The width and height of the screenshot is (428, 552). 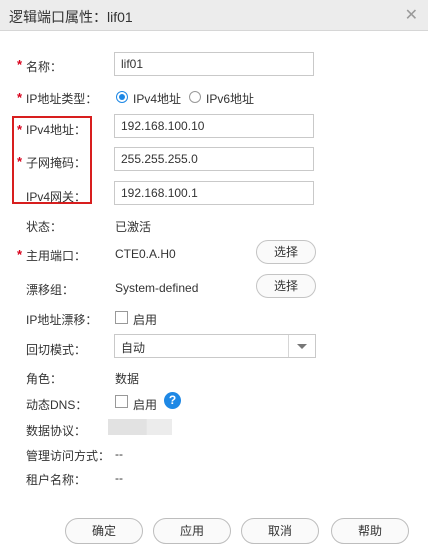 I want to click on chevron-down-icon, so click(x=302, y=346).